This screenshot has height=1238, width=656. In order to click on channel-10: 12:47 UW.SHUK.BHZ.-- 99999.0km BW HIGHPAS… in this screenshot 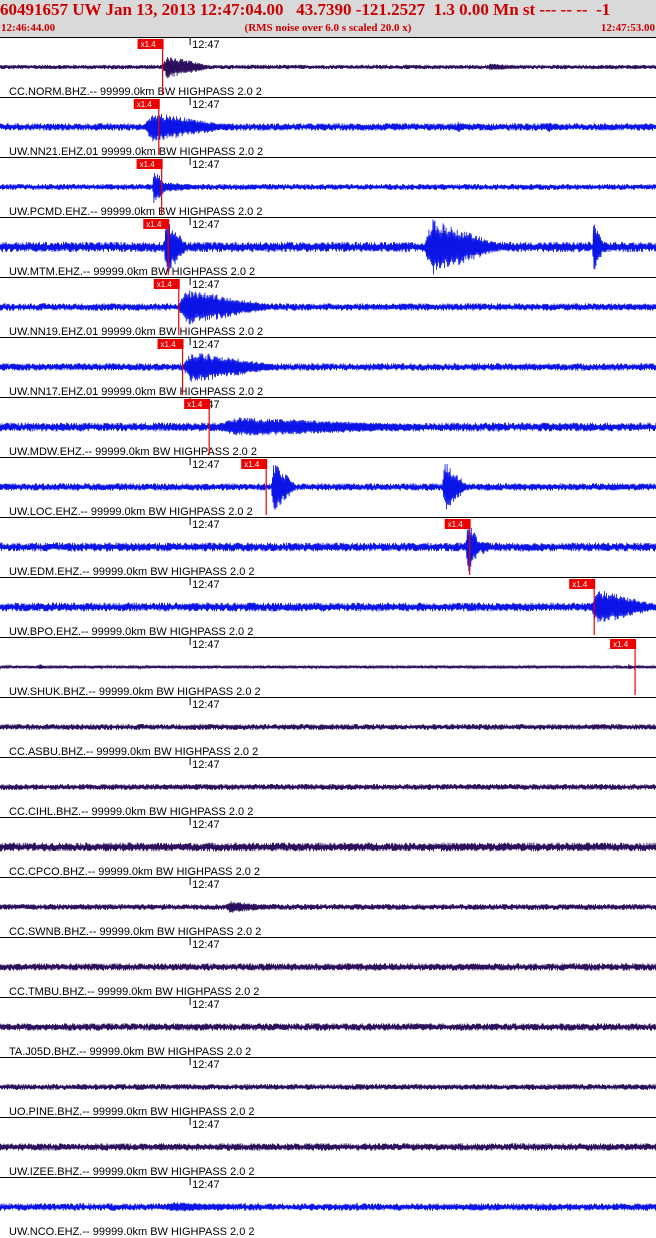, I will do `click(328, 667)`.